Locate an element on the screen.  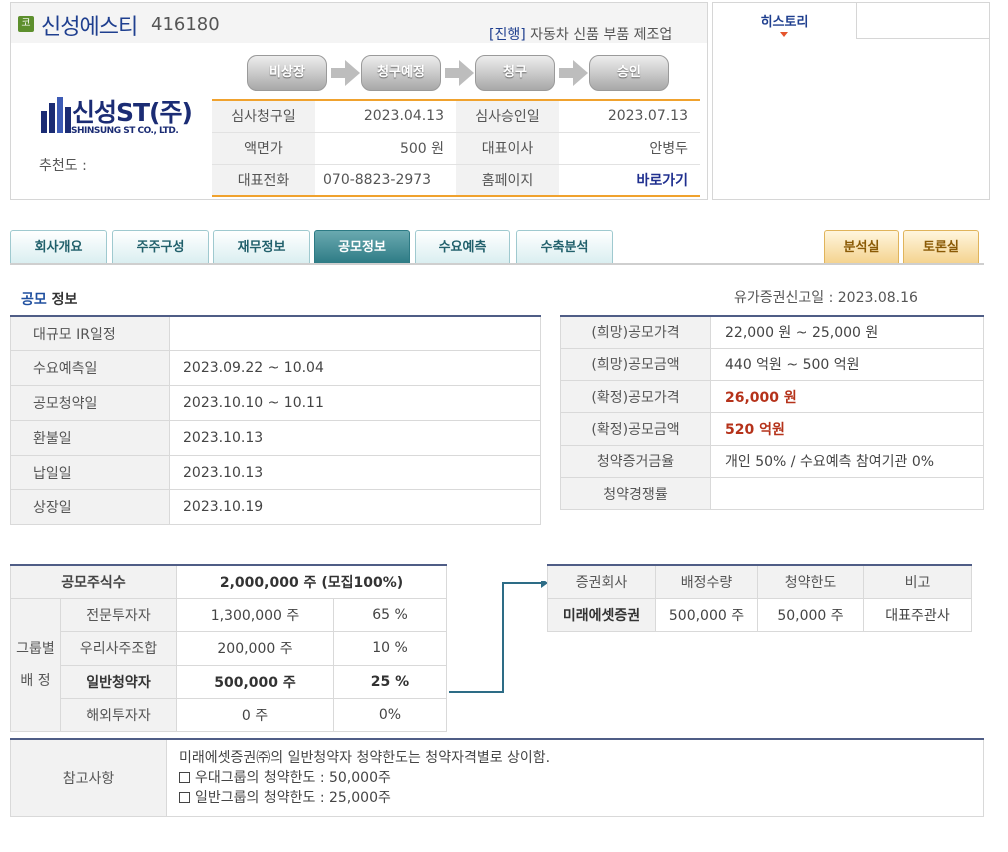
note-line-item: 우대그룹의 청약한도 : 50,000주 is located at coordinates (575, 778).